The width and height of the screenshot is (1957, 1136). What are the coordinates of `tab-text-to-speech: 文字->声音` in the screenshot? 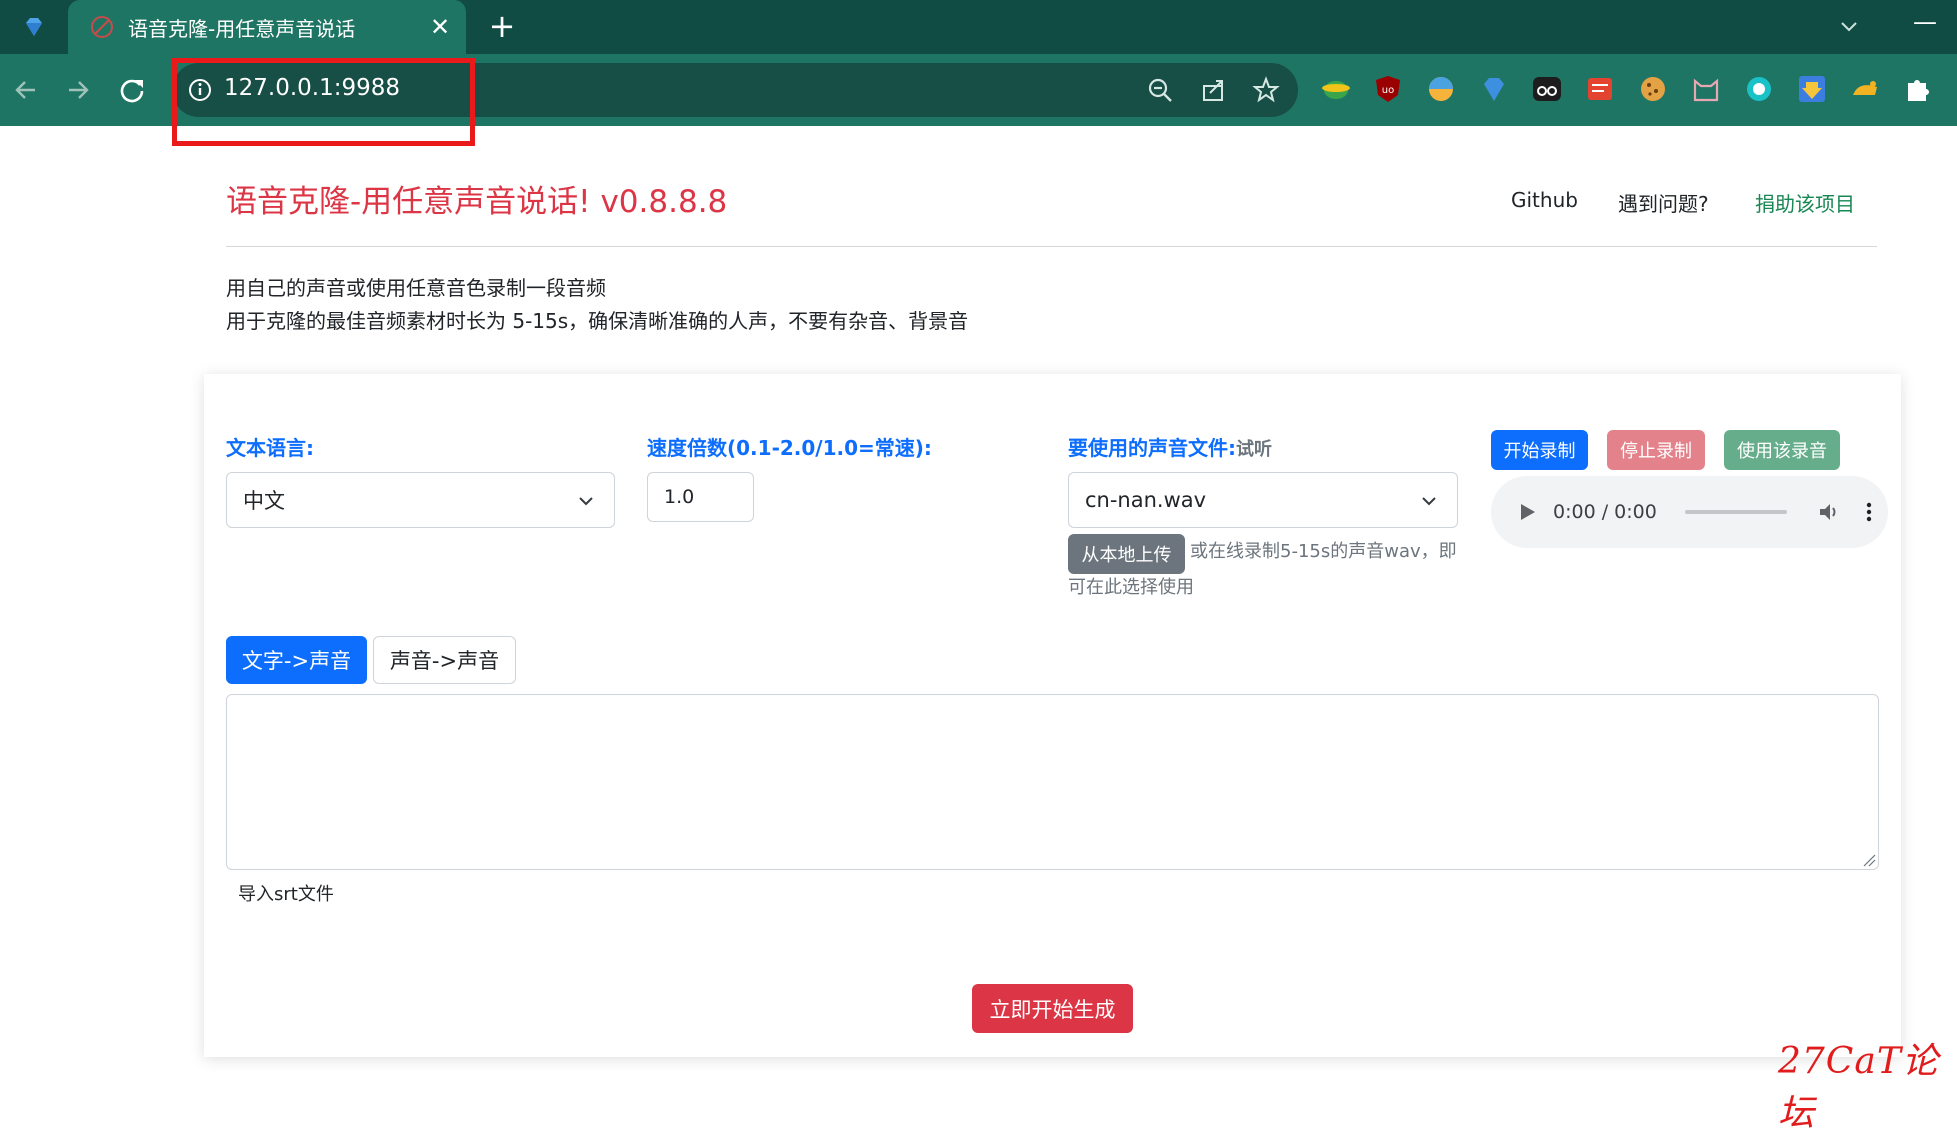 It's located at (296, 660).